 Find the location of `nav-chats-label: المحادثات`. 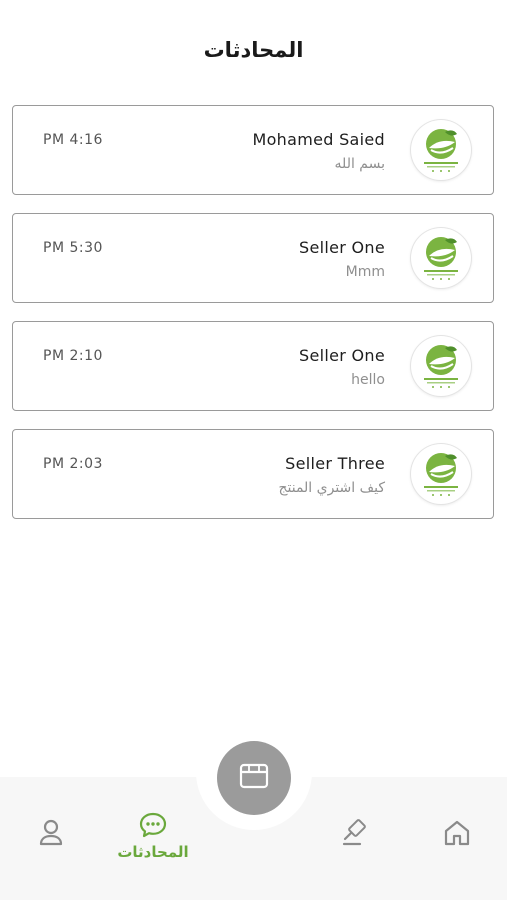

nav-chats-label: المحادثات is located at coordinates (153, 852).